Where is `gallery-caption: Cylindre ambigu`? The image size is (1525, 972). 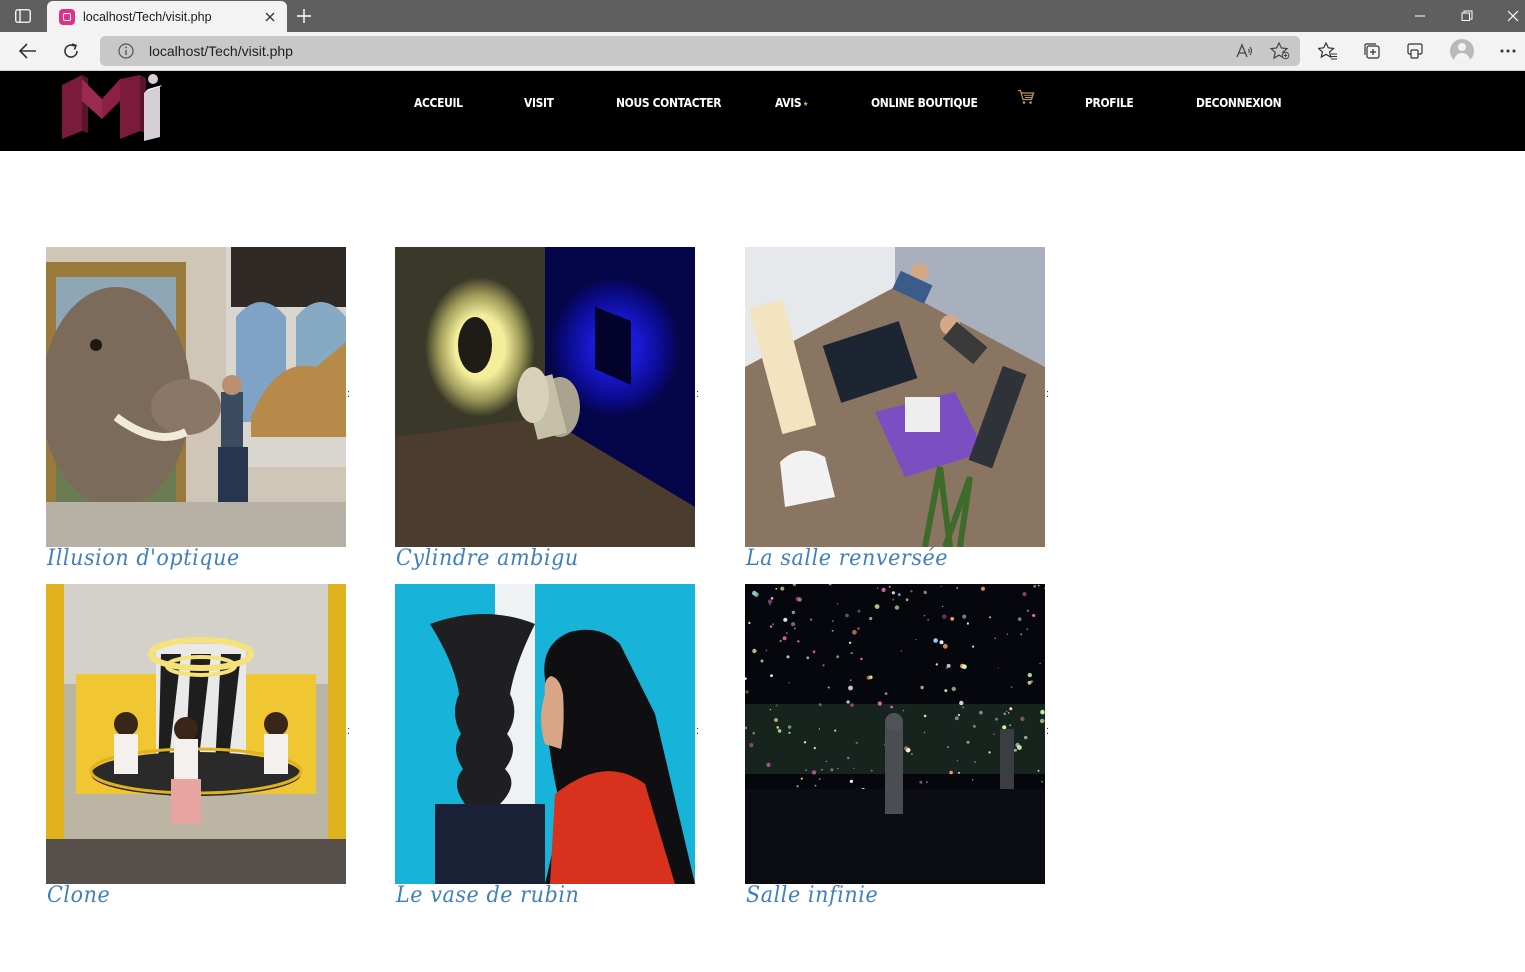 gallery-caption: Cylindre ambigu is located at coordinates (487, 558).